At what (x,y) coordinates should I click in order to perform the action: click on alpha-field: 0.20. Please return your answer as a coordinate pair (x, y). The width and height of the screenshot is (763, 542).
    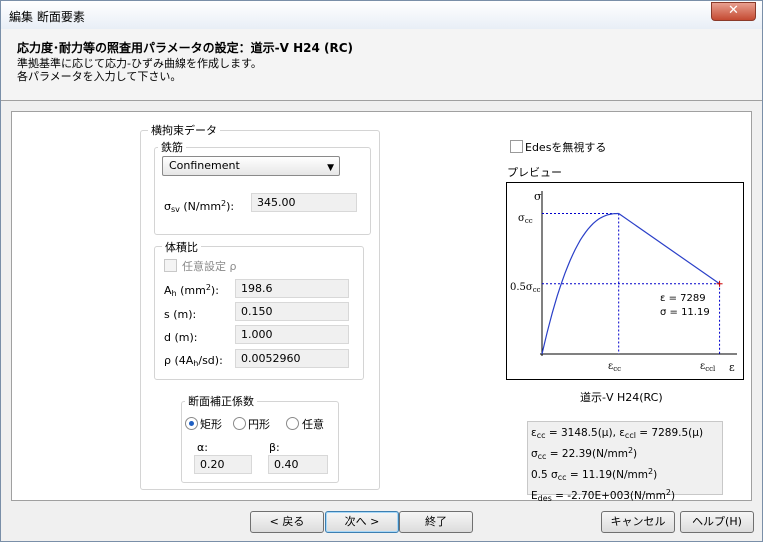
    Looking at the image, I should click on (223, 464).